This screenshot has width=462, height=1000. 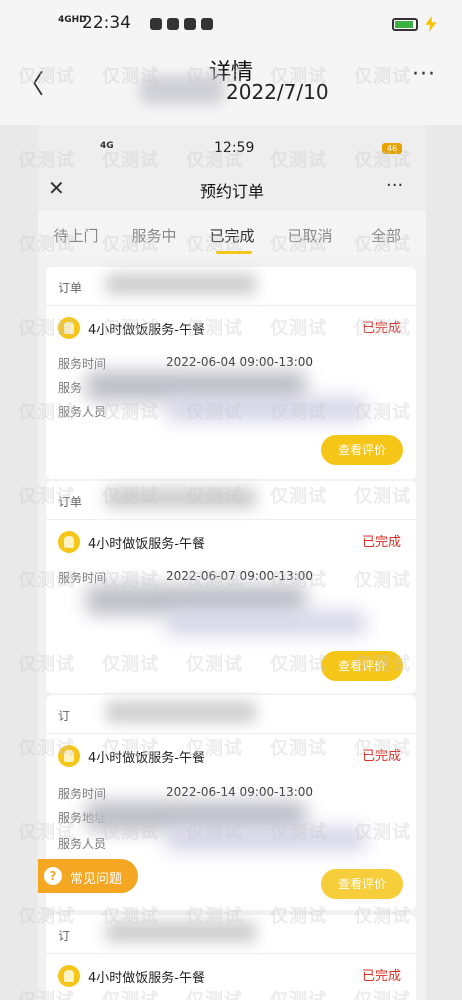 What do you see at coordinates (70, 388) in the screenshot?
I see `service-address-label: 服务` at bounding box center [70, 388].